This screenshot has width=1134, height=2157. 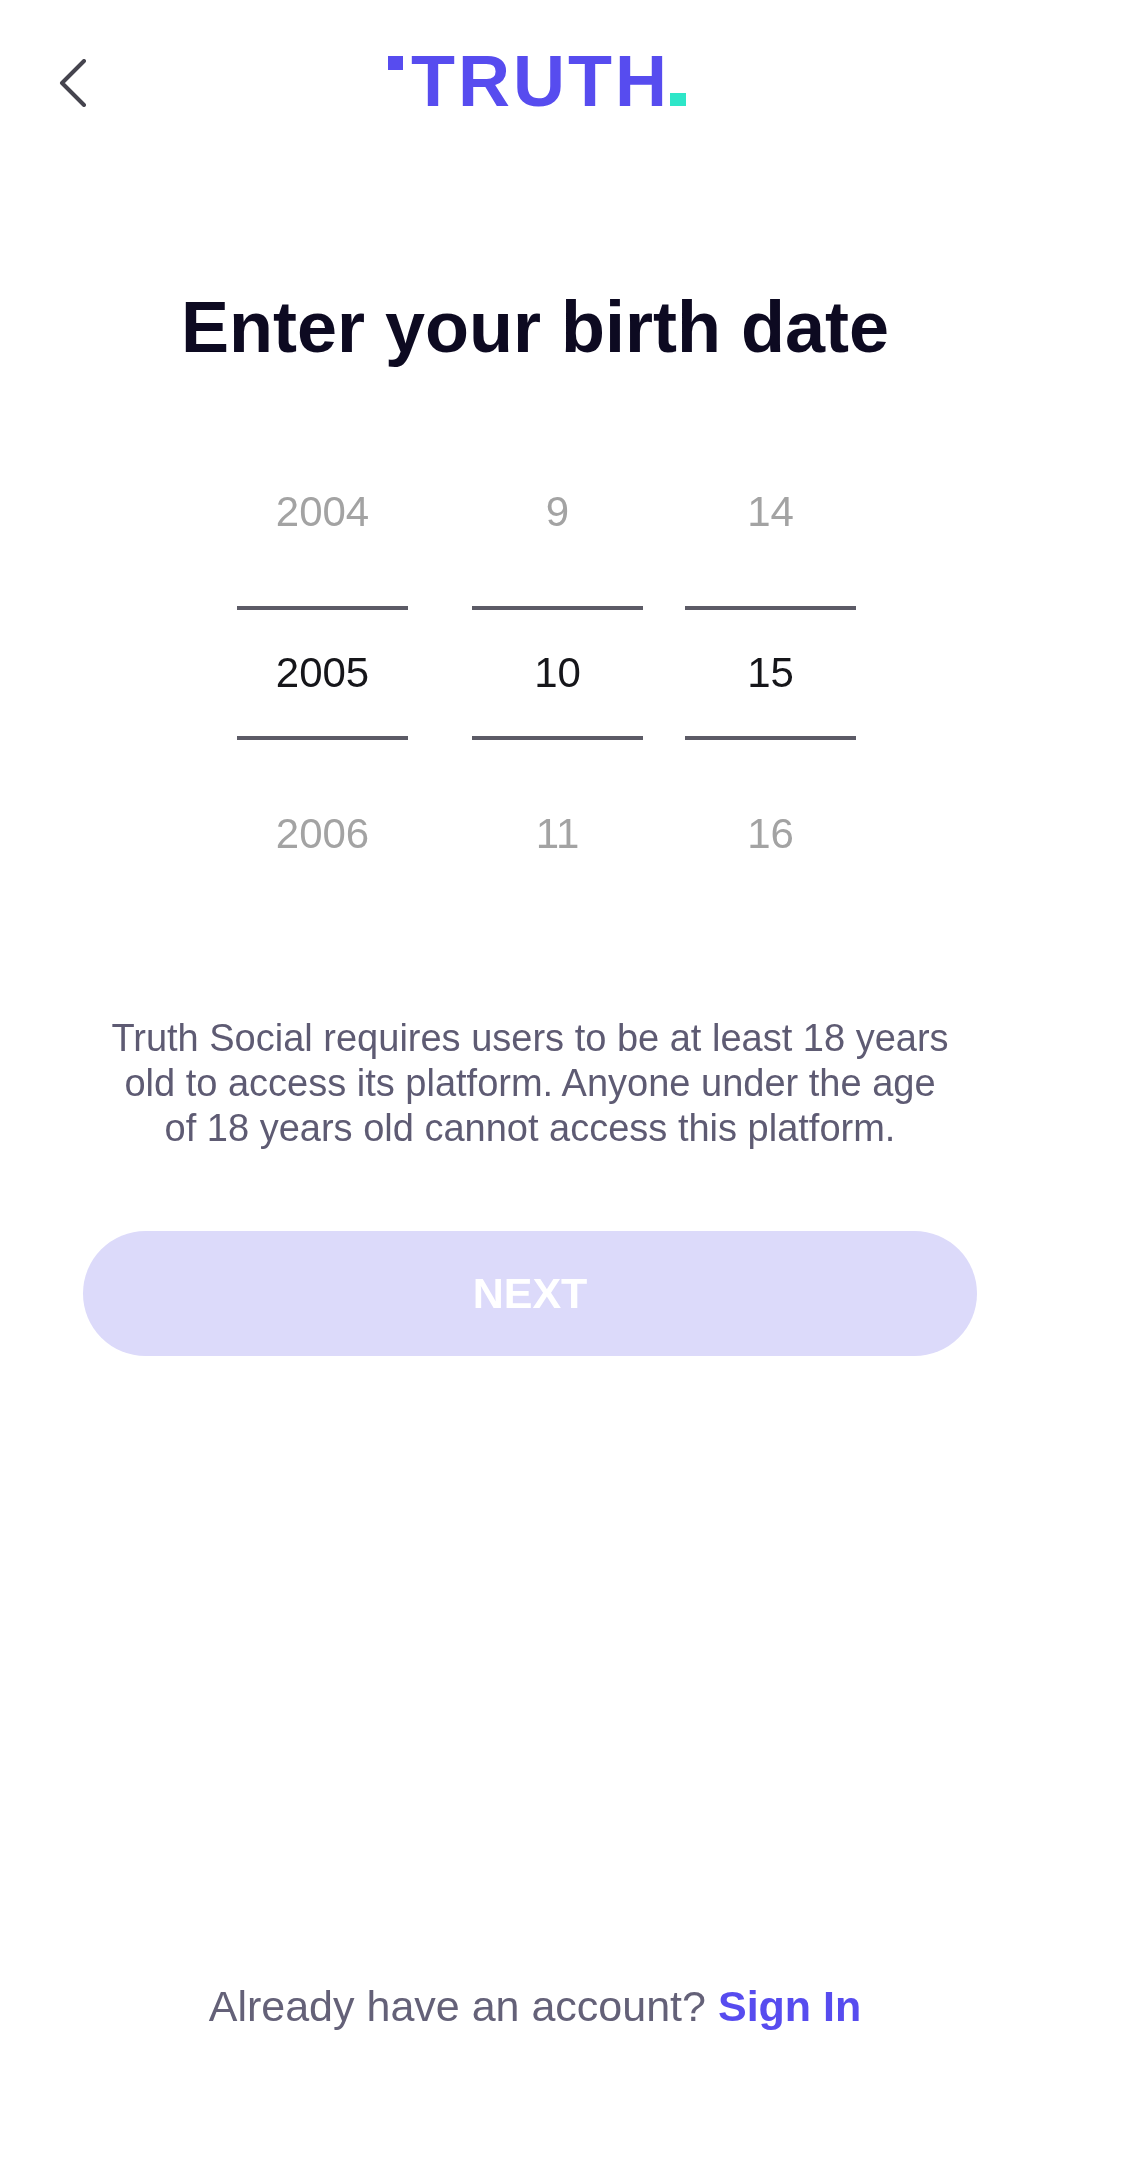 What do you see at coordinates (535, 327) in the screenshot?
I see `page-title: Enter your birth date` at bounding box center [535, 327].